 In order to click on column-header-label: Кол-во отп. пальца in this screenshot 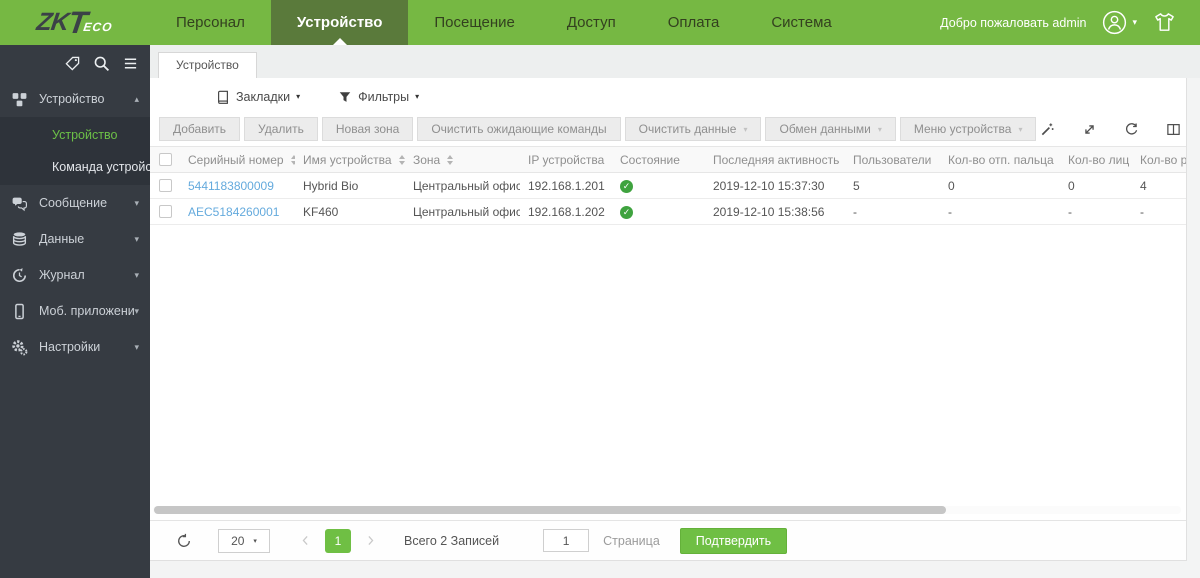, I will do `click(1001, 159)`.